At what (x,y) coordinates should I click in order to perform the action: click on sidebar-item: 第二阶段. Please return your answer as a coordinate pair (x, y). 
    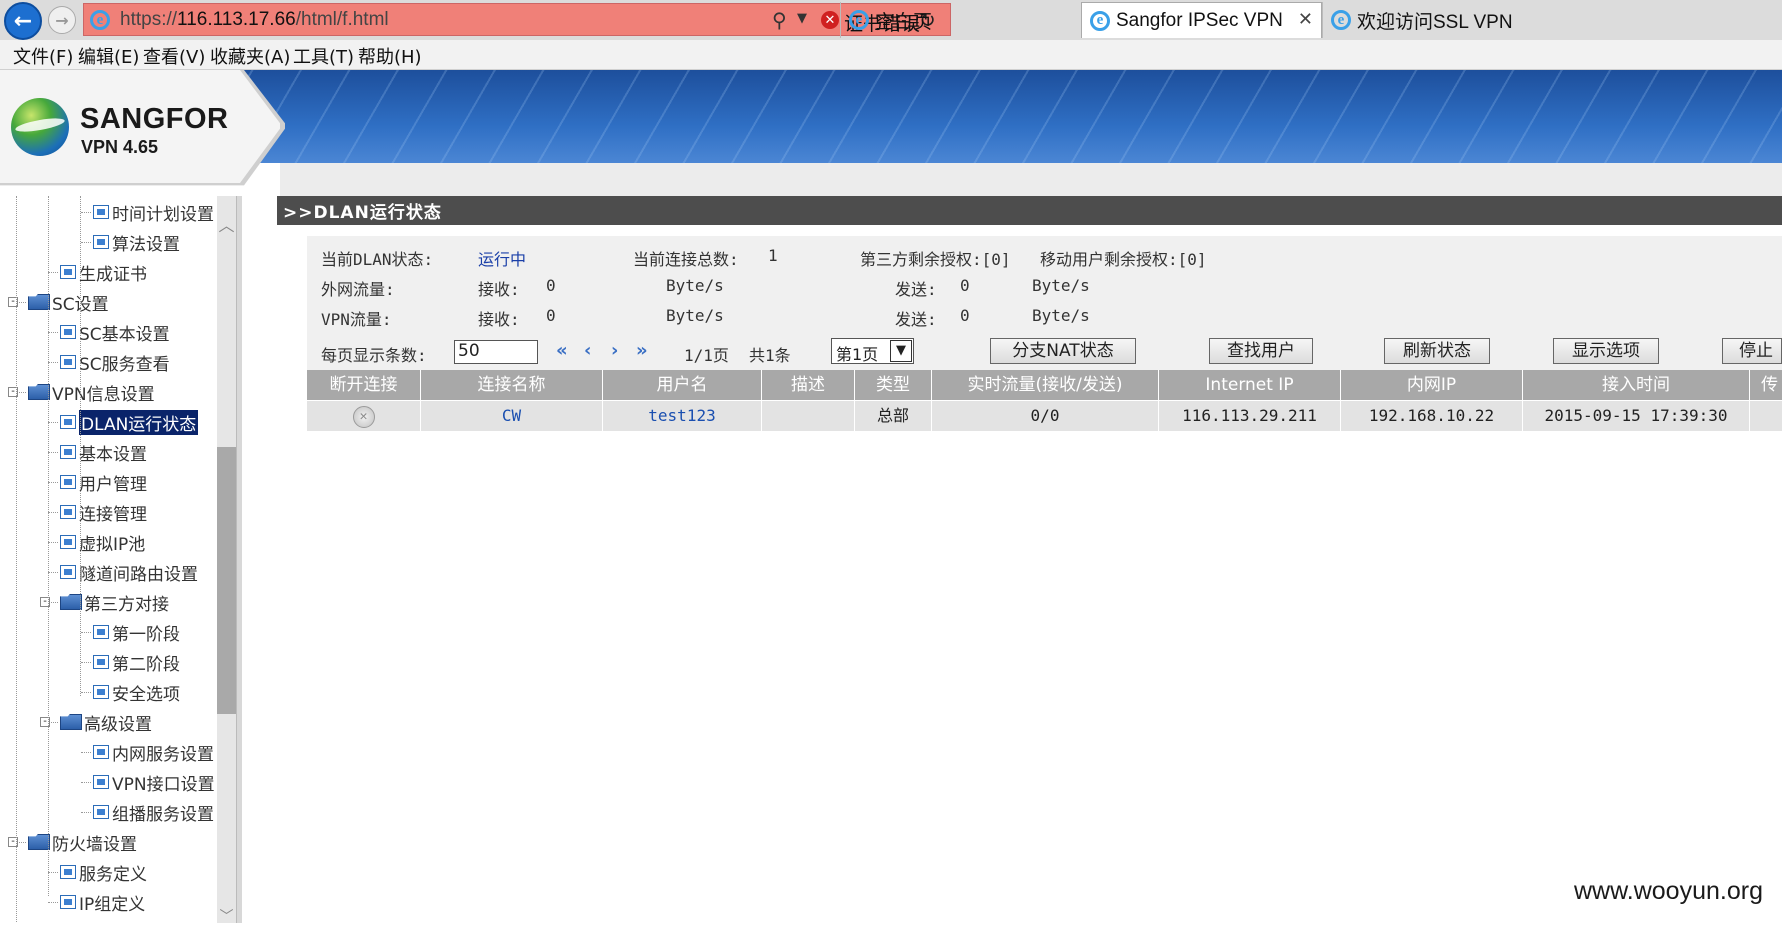
    Looking at the image, I should click on (136, 662).